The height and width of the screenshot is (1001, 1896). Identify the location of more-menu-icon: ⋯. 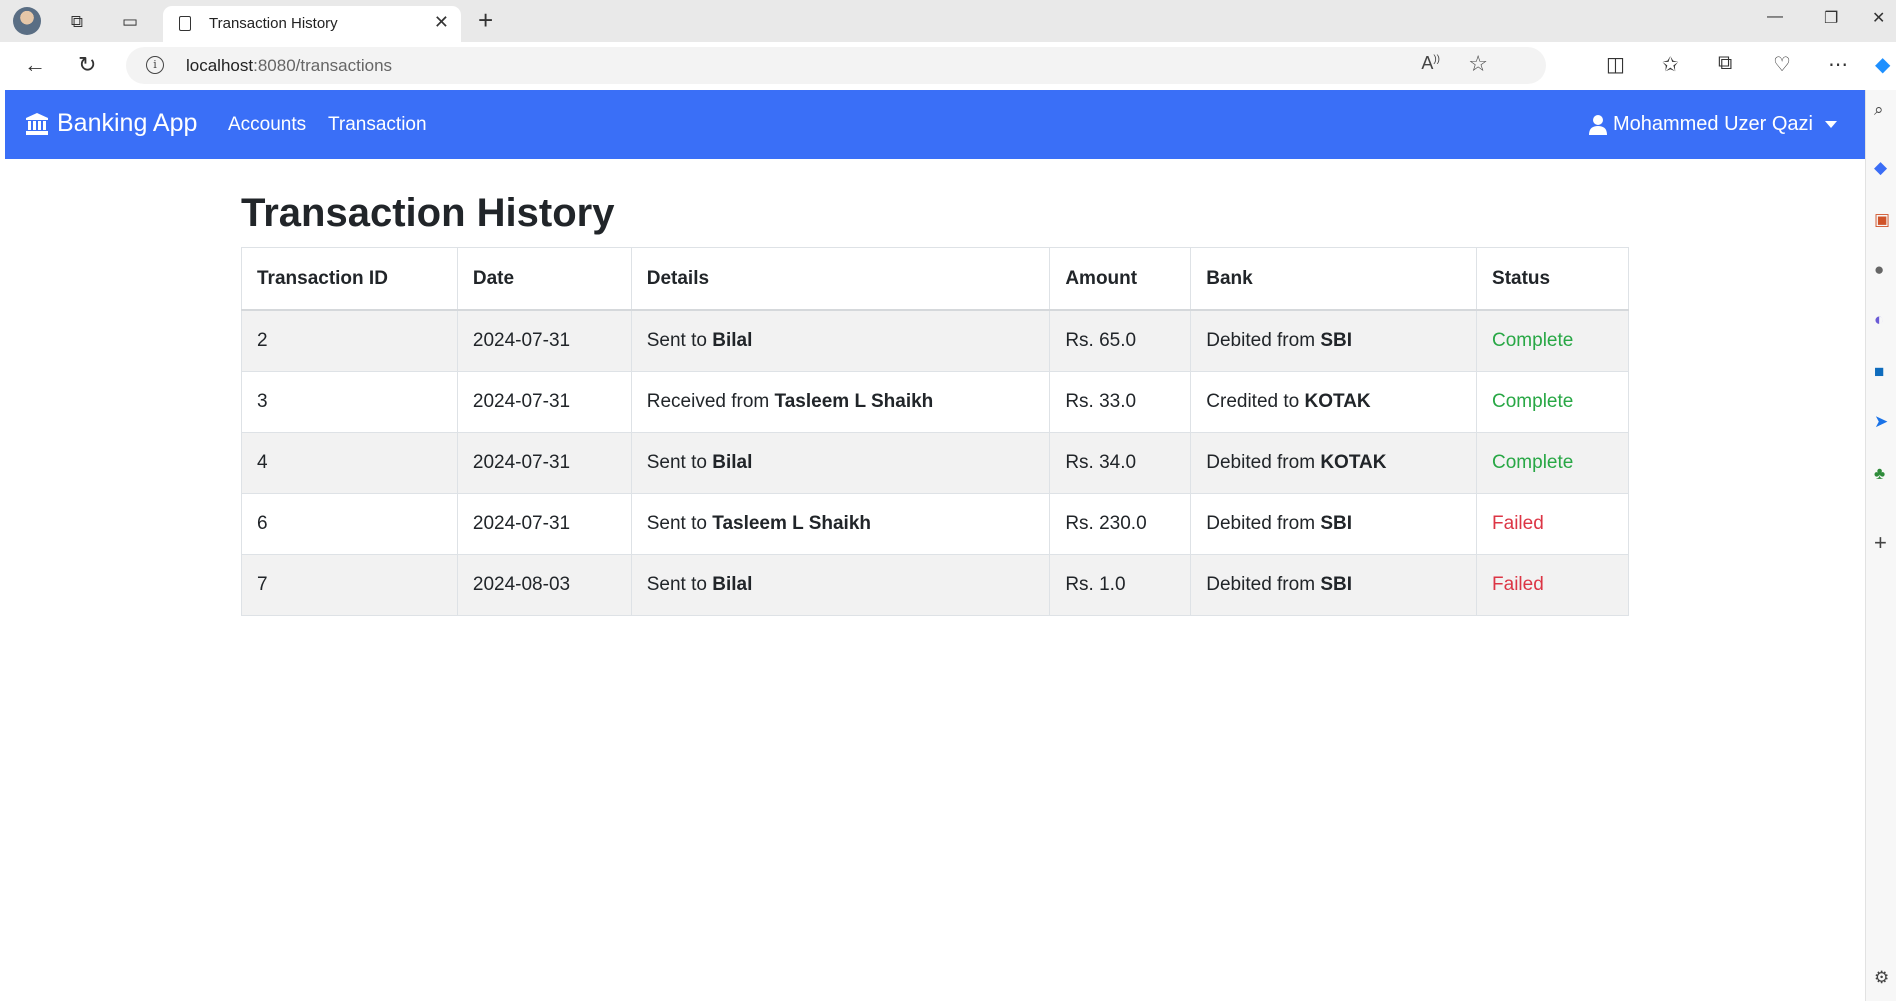
(1838, 64).